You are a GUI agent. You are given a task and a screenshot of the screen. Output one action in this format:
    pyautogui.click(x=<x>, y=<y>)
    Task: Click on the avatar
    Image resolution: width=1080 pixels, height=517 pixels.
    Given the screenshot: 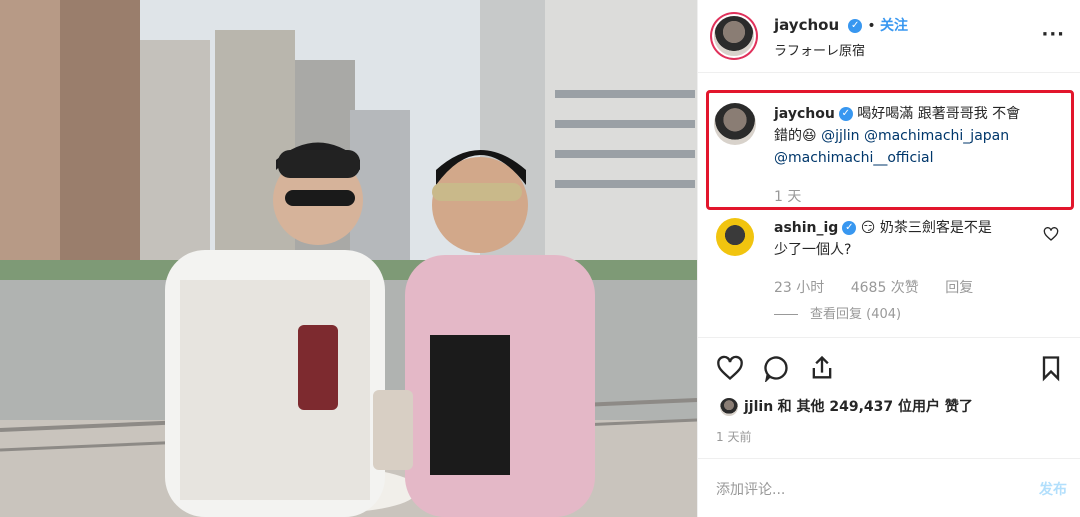 What is the action you would take?
    pyautogui.click(x=734, y=36)
    